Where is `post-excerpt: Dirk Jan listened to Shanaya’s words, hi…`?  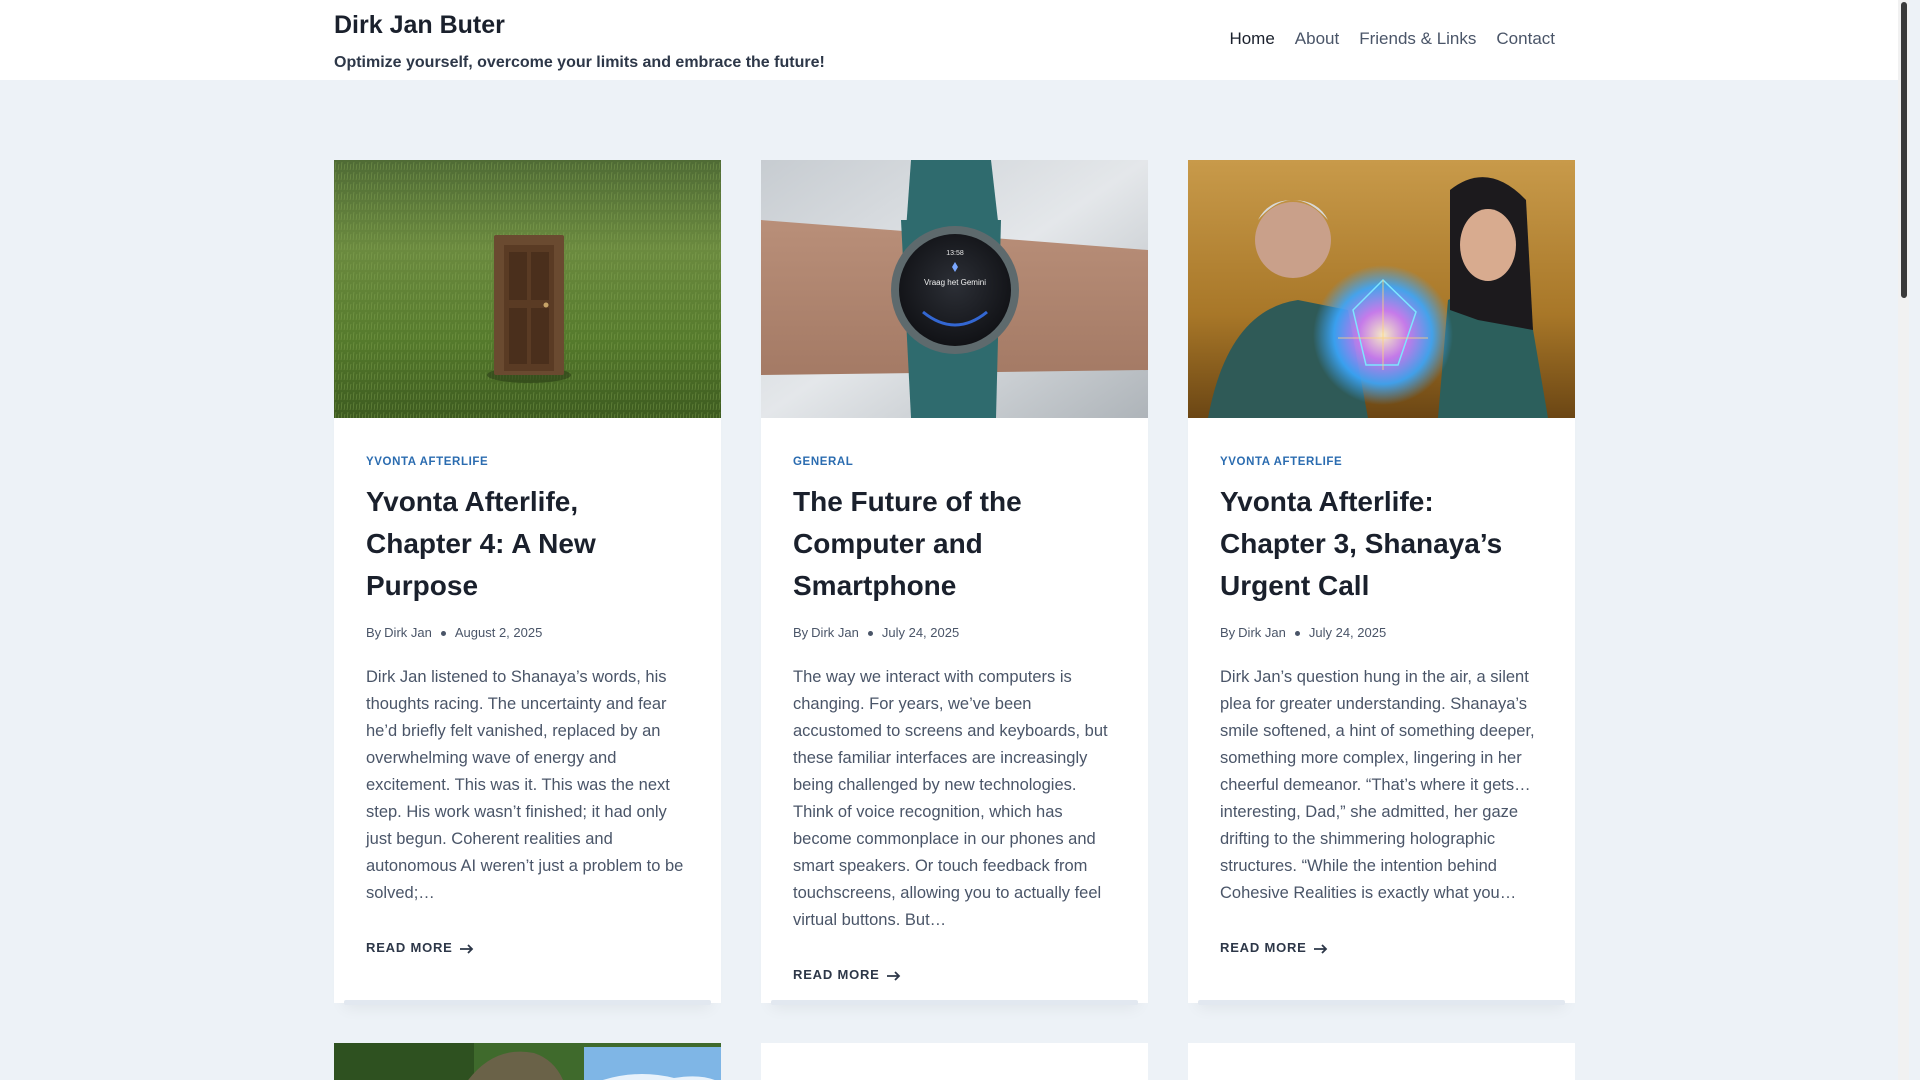 post-excerpt: Dirk Jan listened to Shanaya’s words, hi… is located at coordinates (525, 785).